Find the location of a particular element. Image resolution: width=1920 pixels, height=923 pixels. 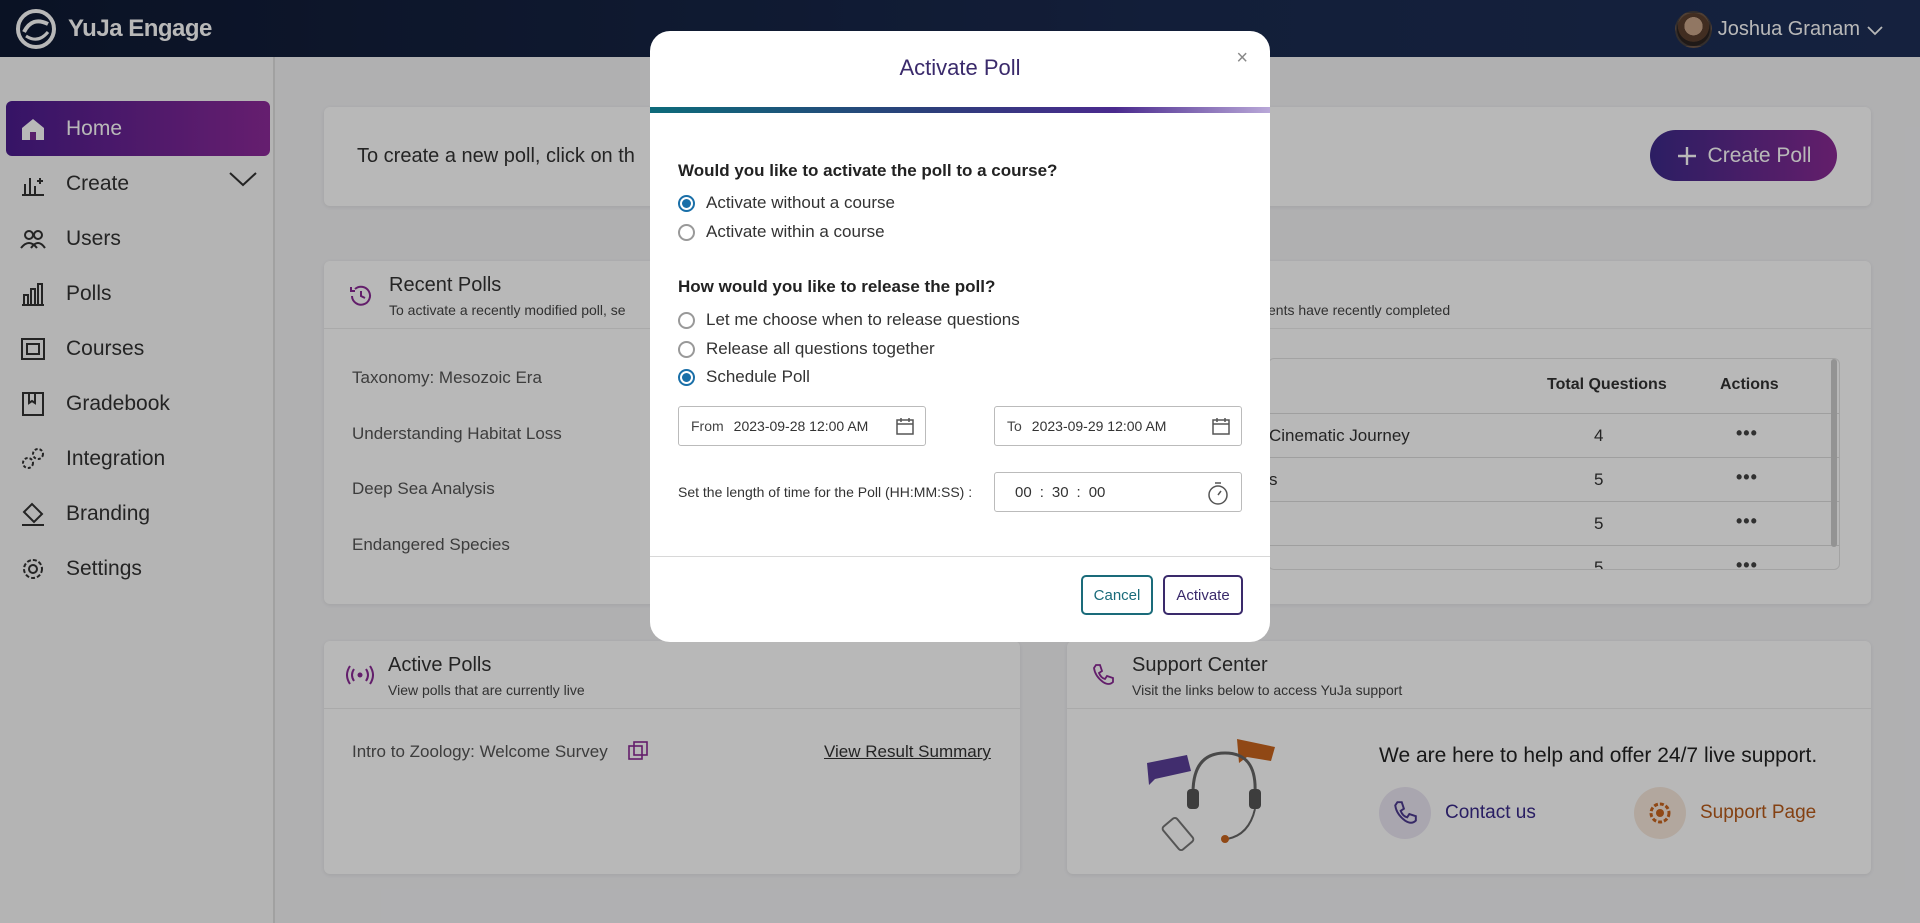

cancel-button: Cancel is located at coordinates (1117, 595).